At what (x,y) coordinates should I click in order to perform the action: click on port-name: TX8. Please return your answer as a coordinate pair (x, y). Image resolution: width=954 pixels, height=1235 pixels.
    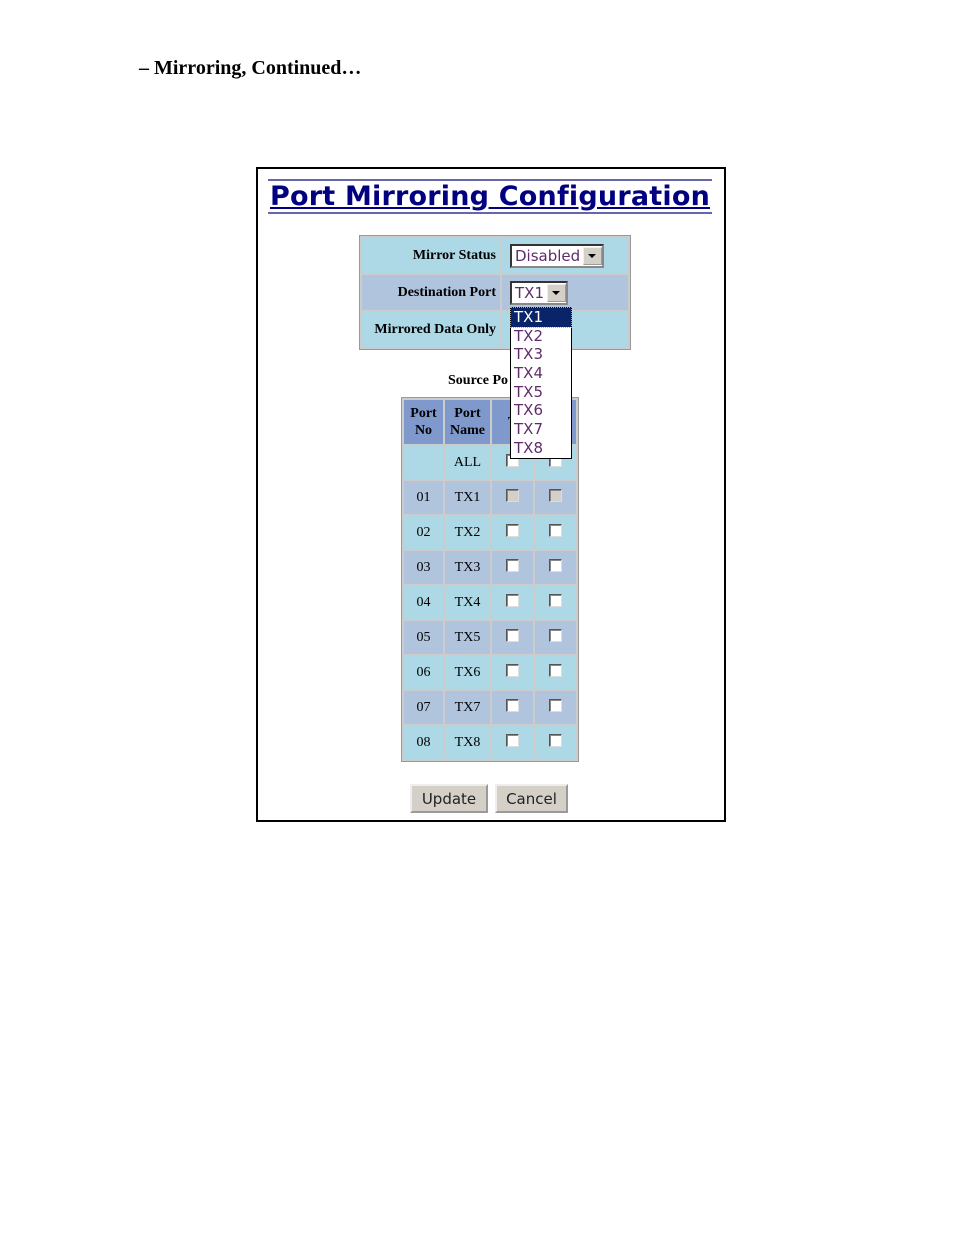
    Looking at the image, I should click on (467, 742).